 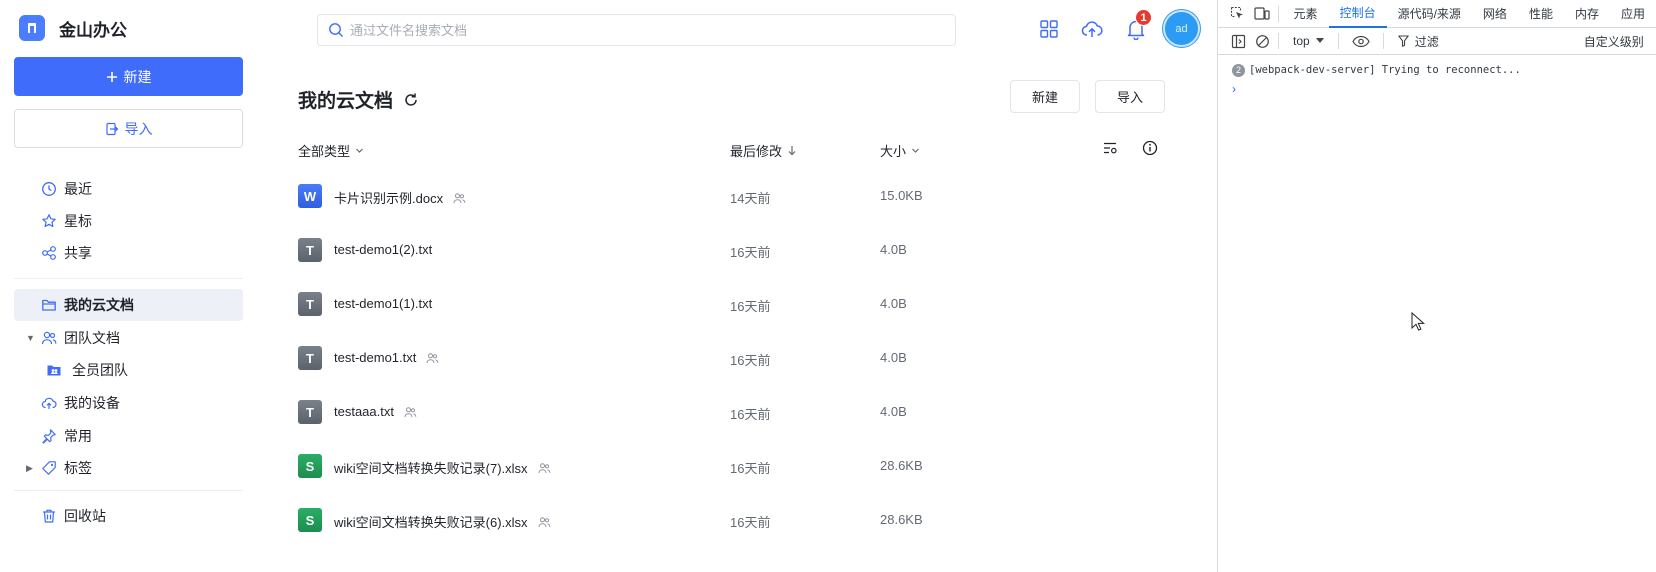 What do you see at coordinates (1238, 41) in the screenshot?
I see `sidebar-toggle-icon` at bounding box center [1238, 41].